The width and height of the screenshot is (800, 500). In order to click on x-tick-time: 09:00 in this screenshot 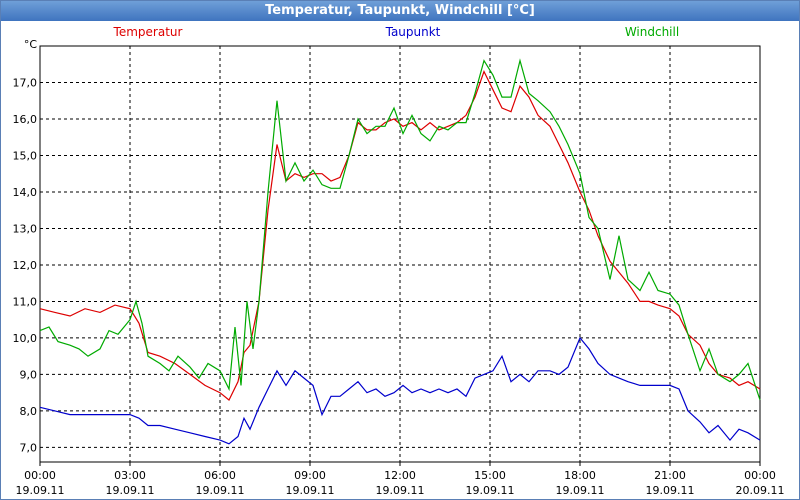, I will do `click(310, 475)`.